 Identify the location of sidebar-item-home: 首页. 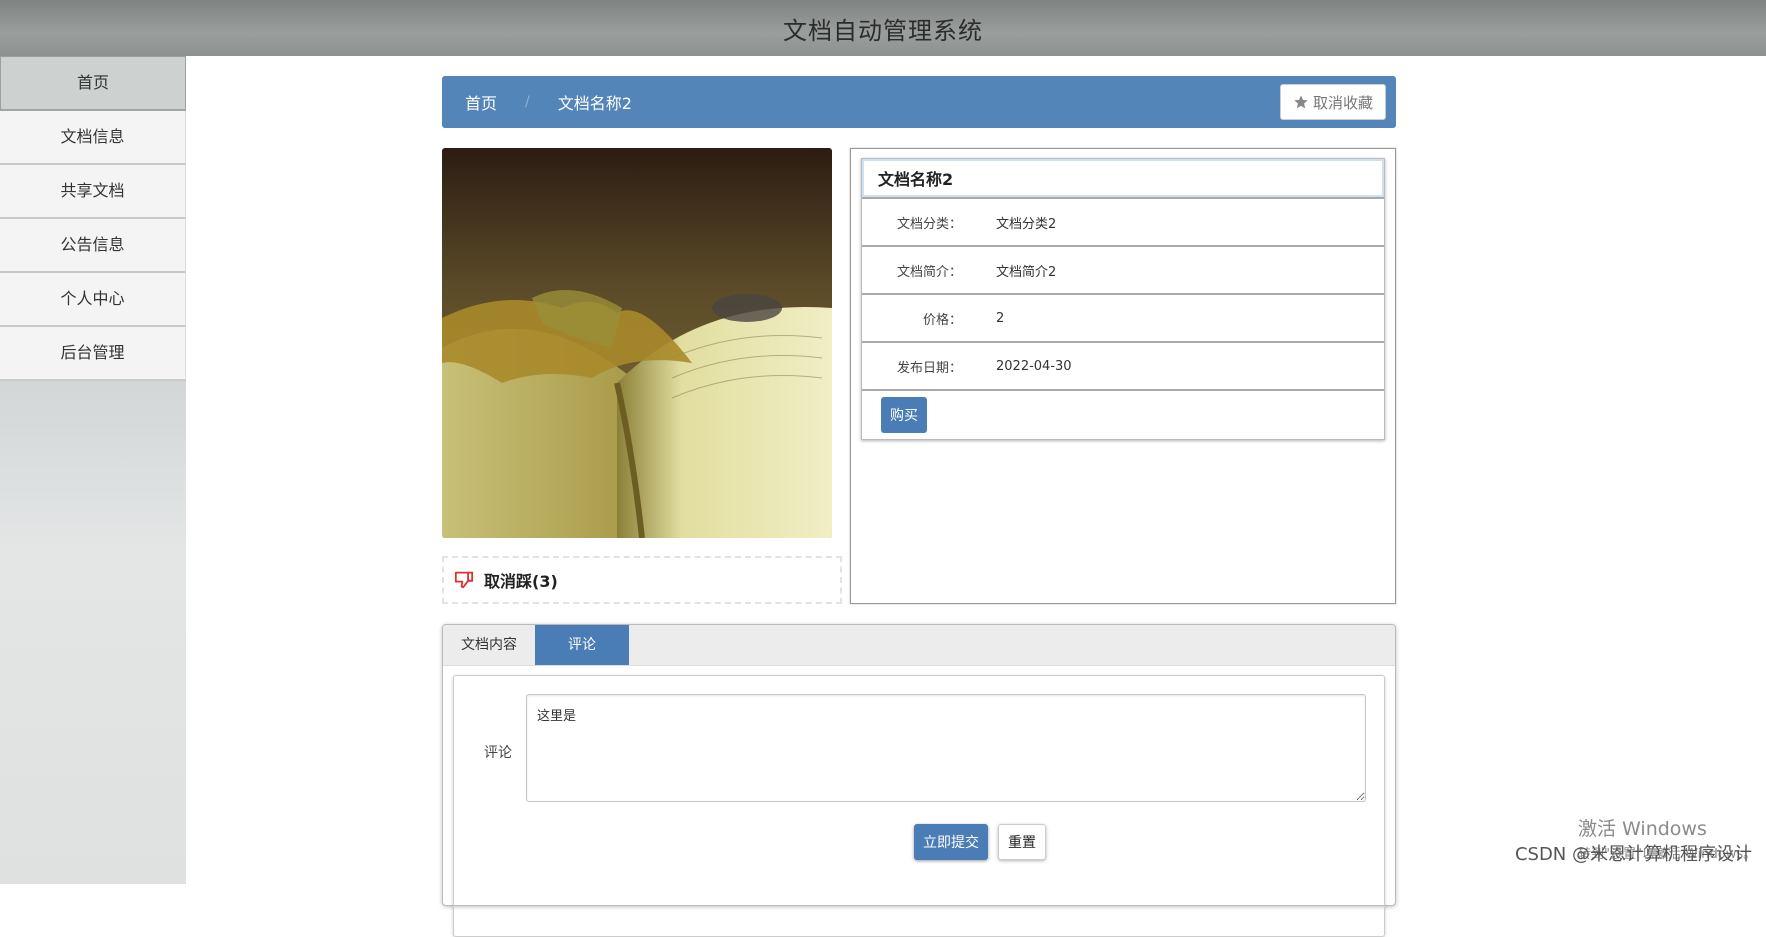
(93, 83).